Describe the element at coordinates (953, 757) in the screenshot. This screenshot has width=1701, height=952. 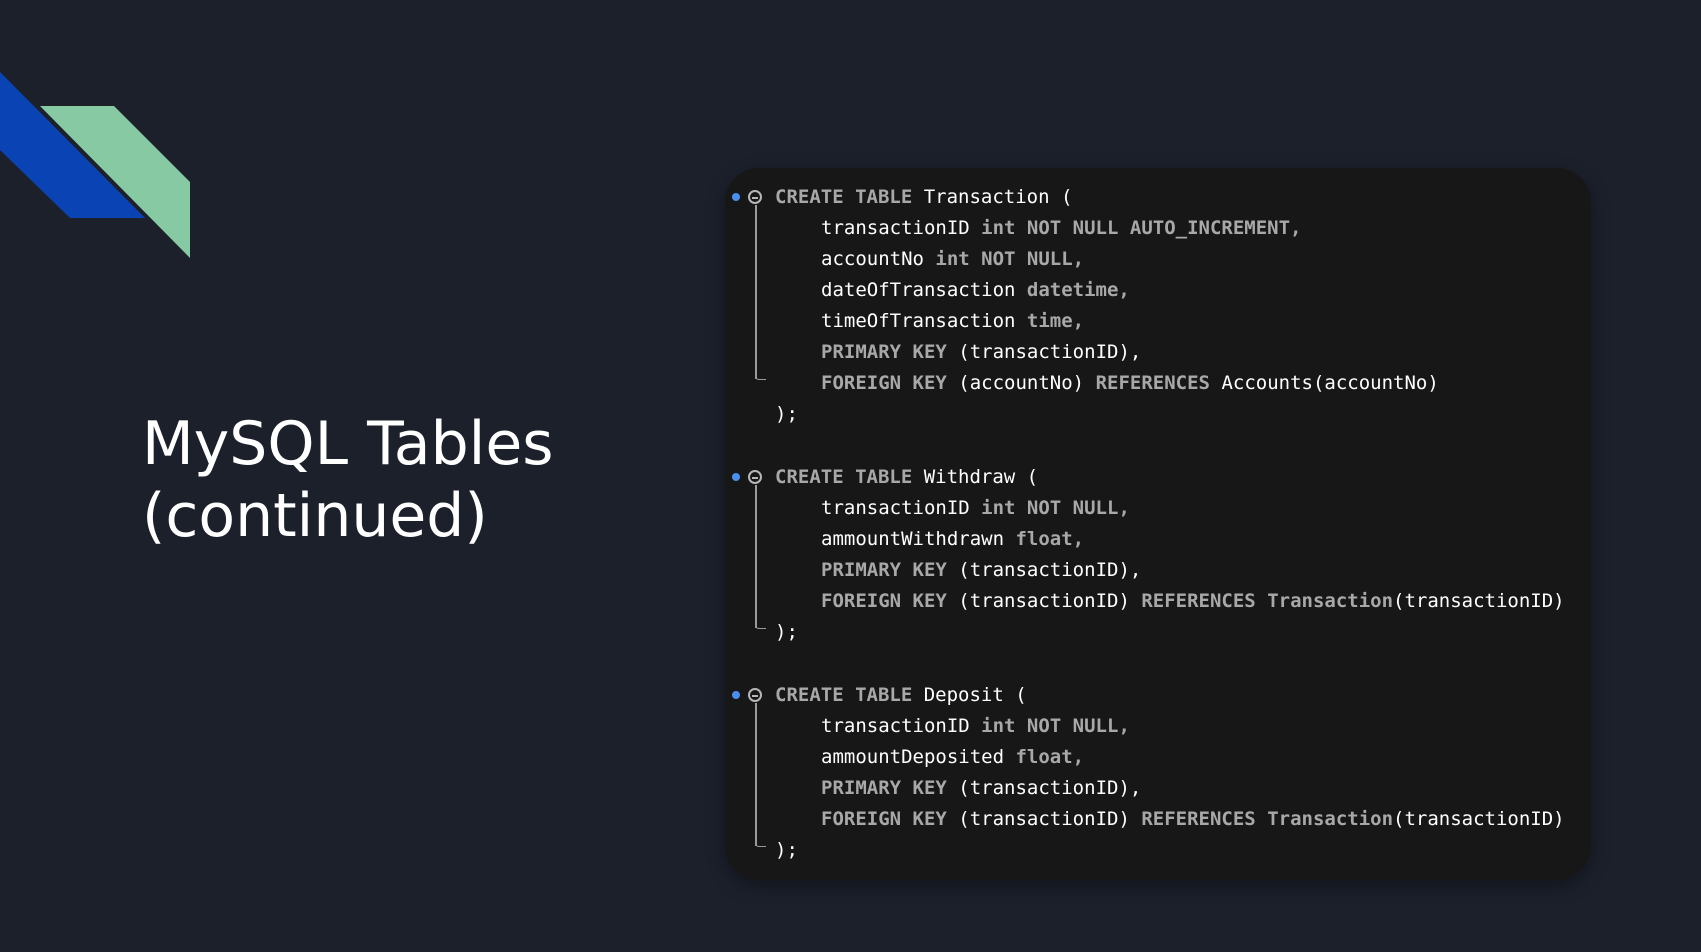
I see `code-line: ammountDeposited float,` at that location.